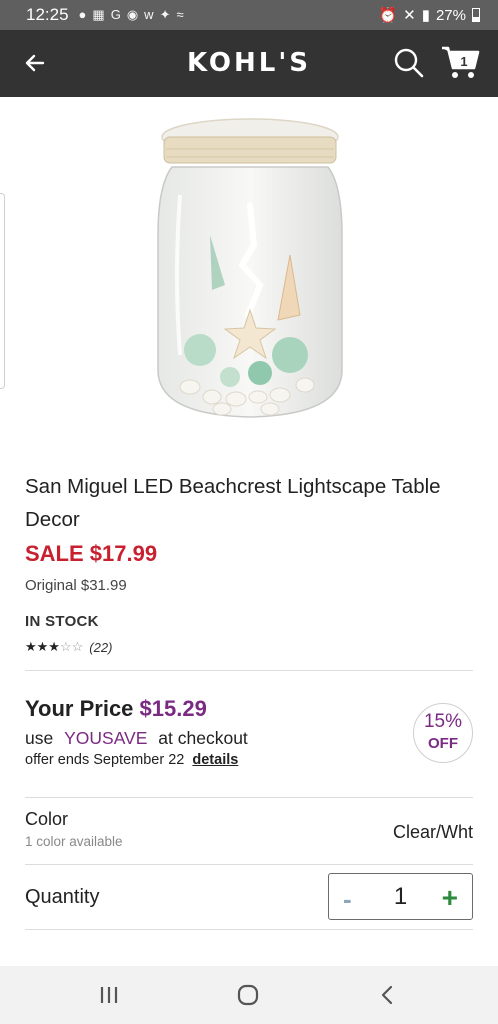 This screenshot has width=498, height=1024. I want to click on gallery-icon: ▦, so click(98, 14).